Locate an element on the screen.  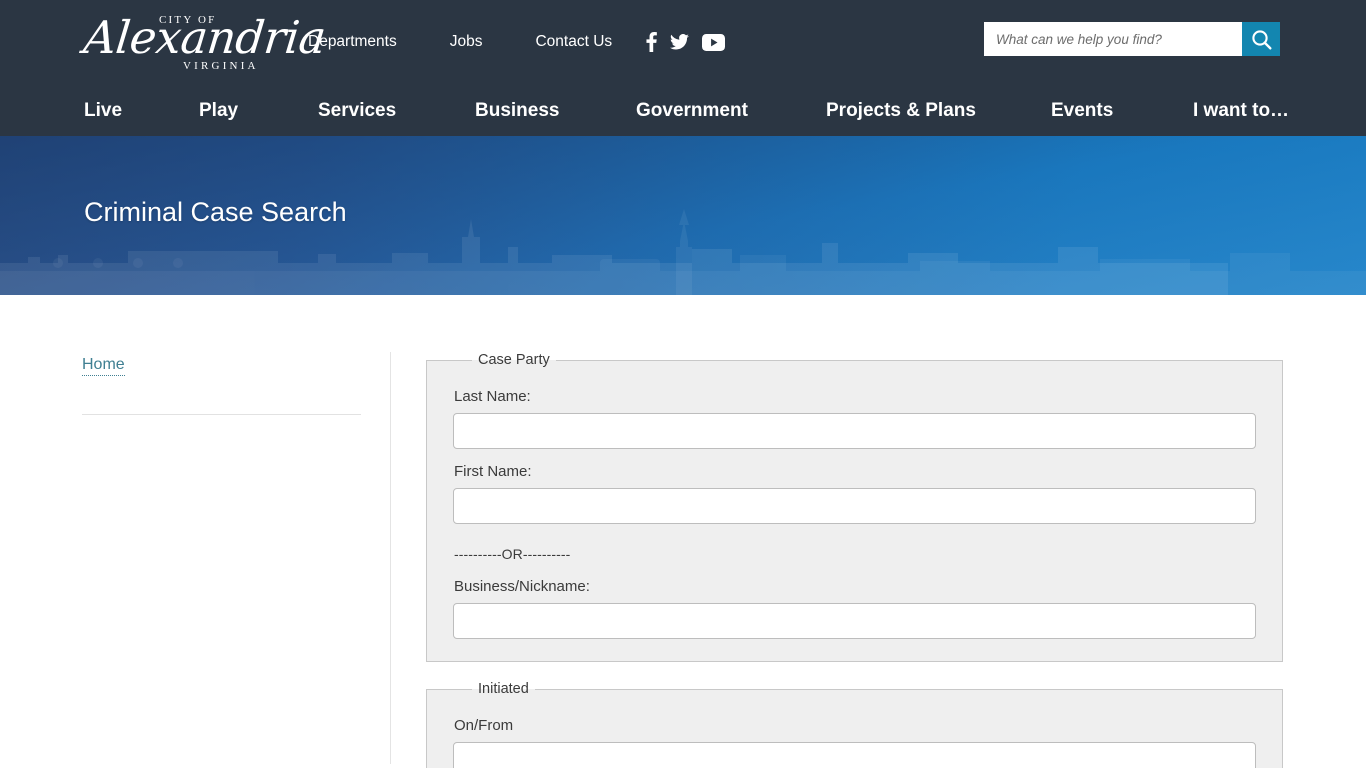
nav-item-live: Live is located at coordinates (103, 111).